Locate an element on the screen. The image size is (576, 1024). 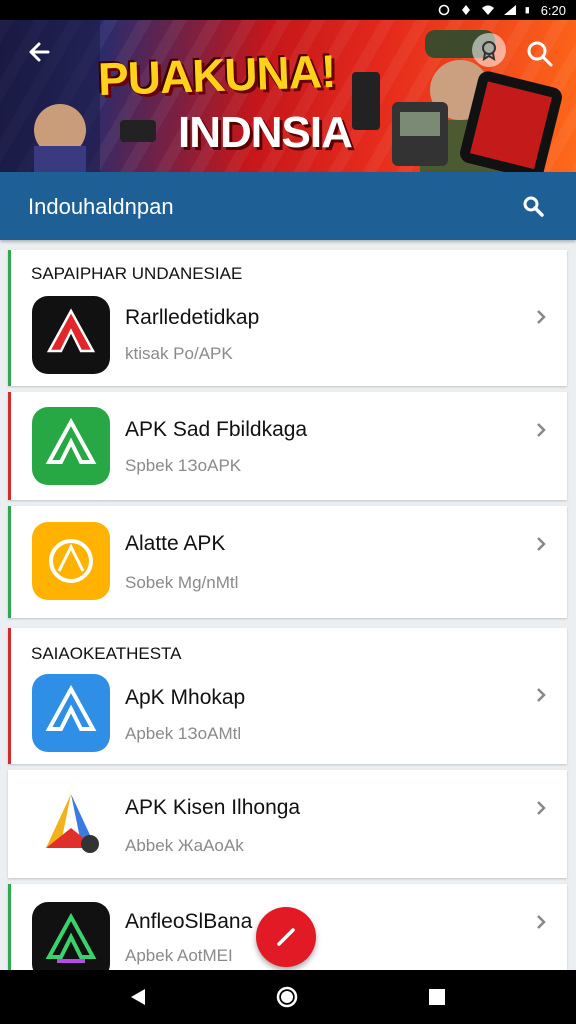
status-bar: 6:20 is located at coordinates (288, 10).